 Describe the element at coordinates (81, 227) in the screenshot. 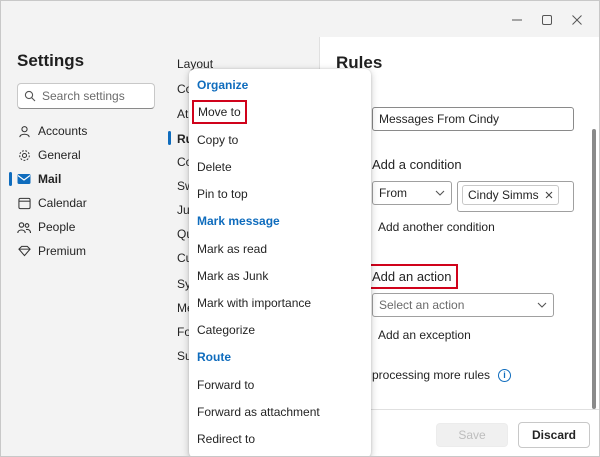

I see `nav-item-people: People` at that location.